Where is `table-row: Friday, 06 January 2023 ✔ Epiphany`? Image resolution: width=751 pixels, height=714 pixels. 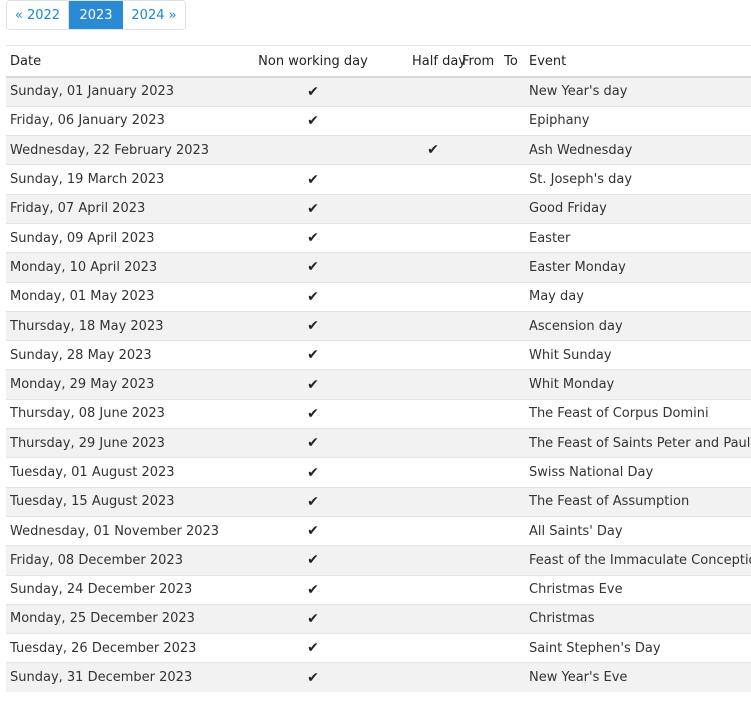
table-row: Friday, 06 January 2023 ✔ Epiphany is located at coordinates (378, 120).